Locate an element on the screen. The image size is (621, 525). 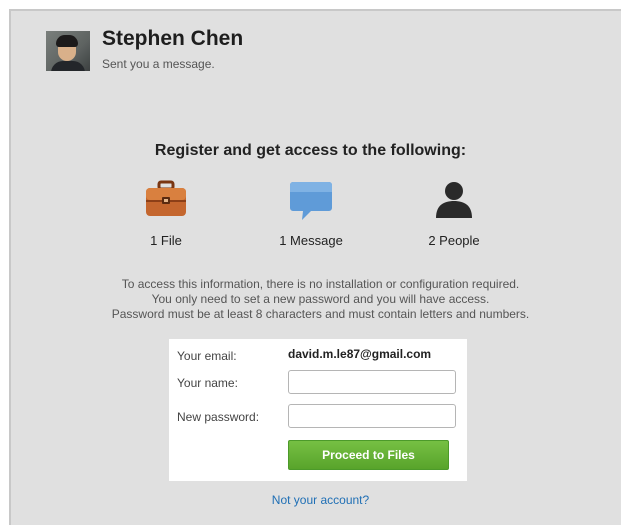
feature-files: 1 File is located at coordinates (166, 214).